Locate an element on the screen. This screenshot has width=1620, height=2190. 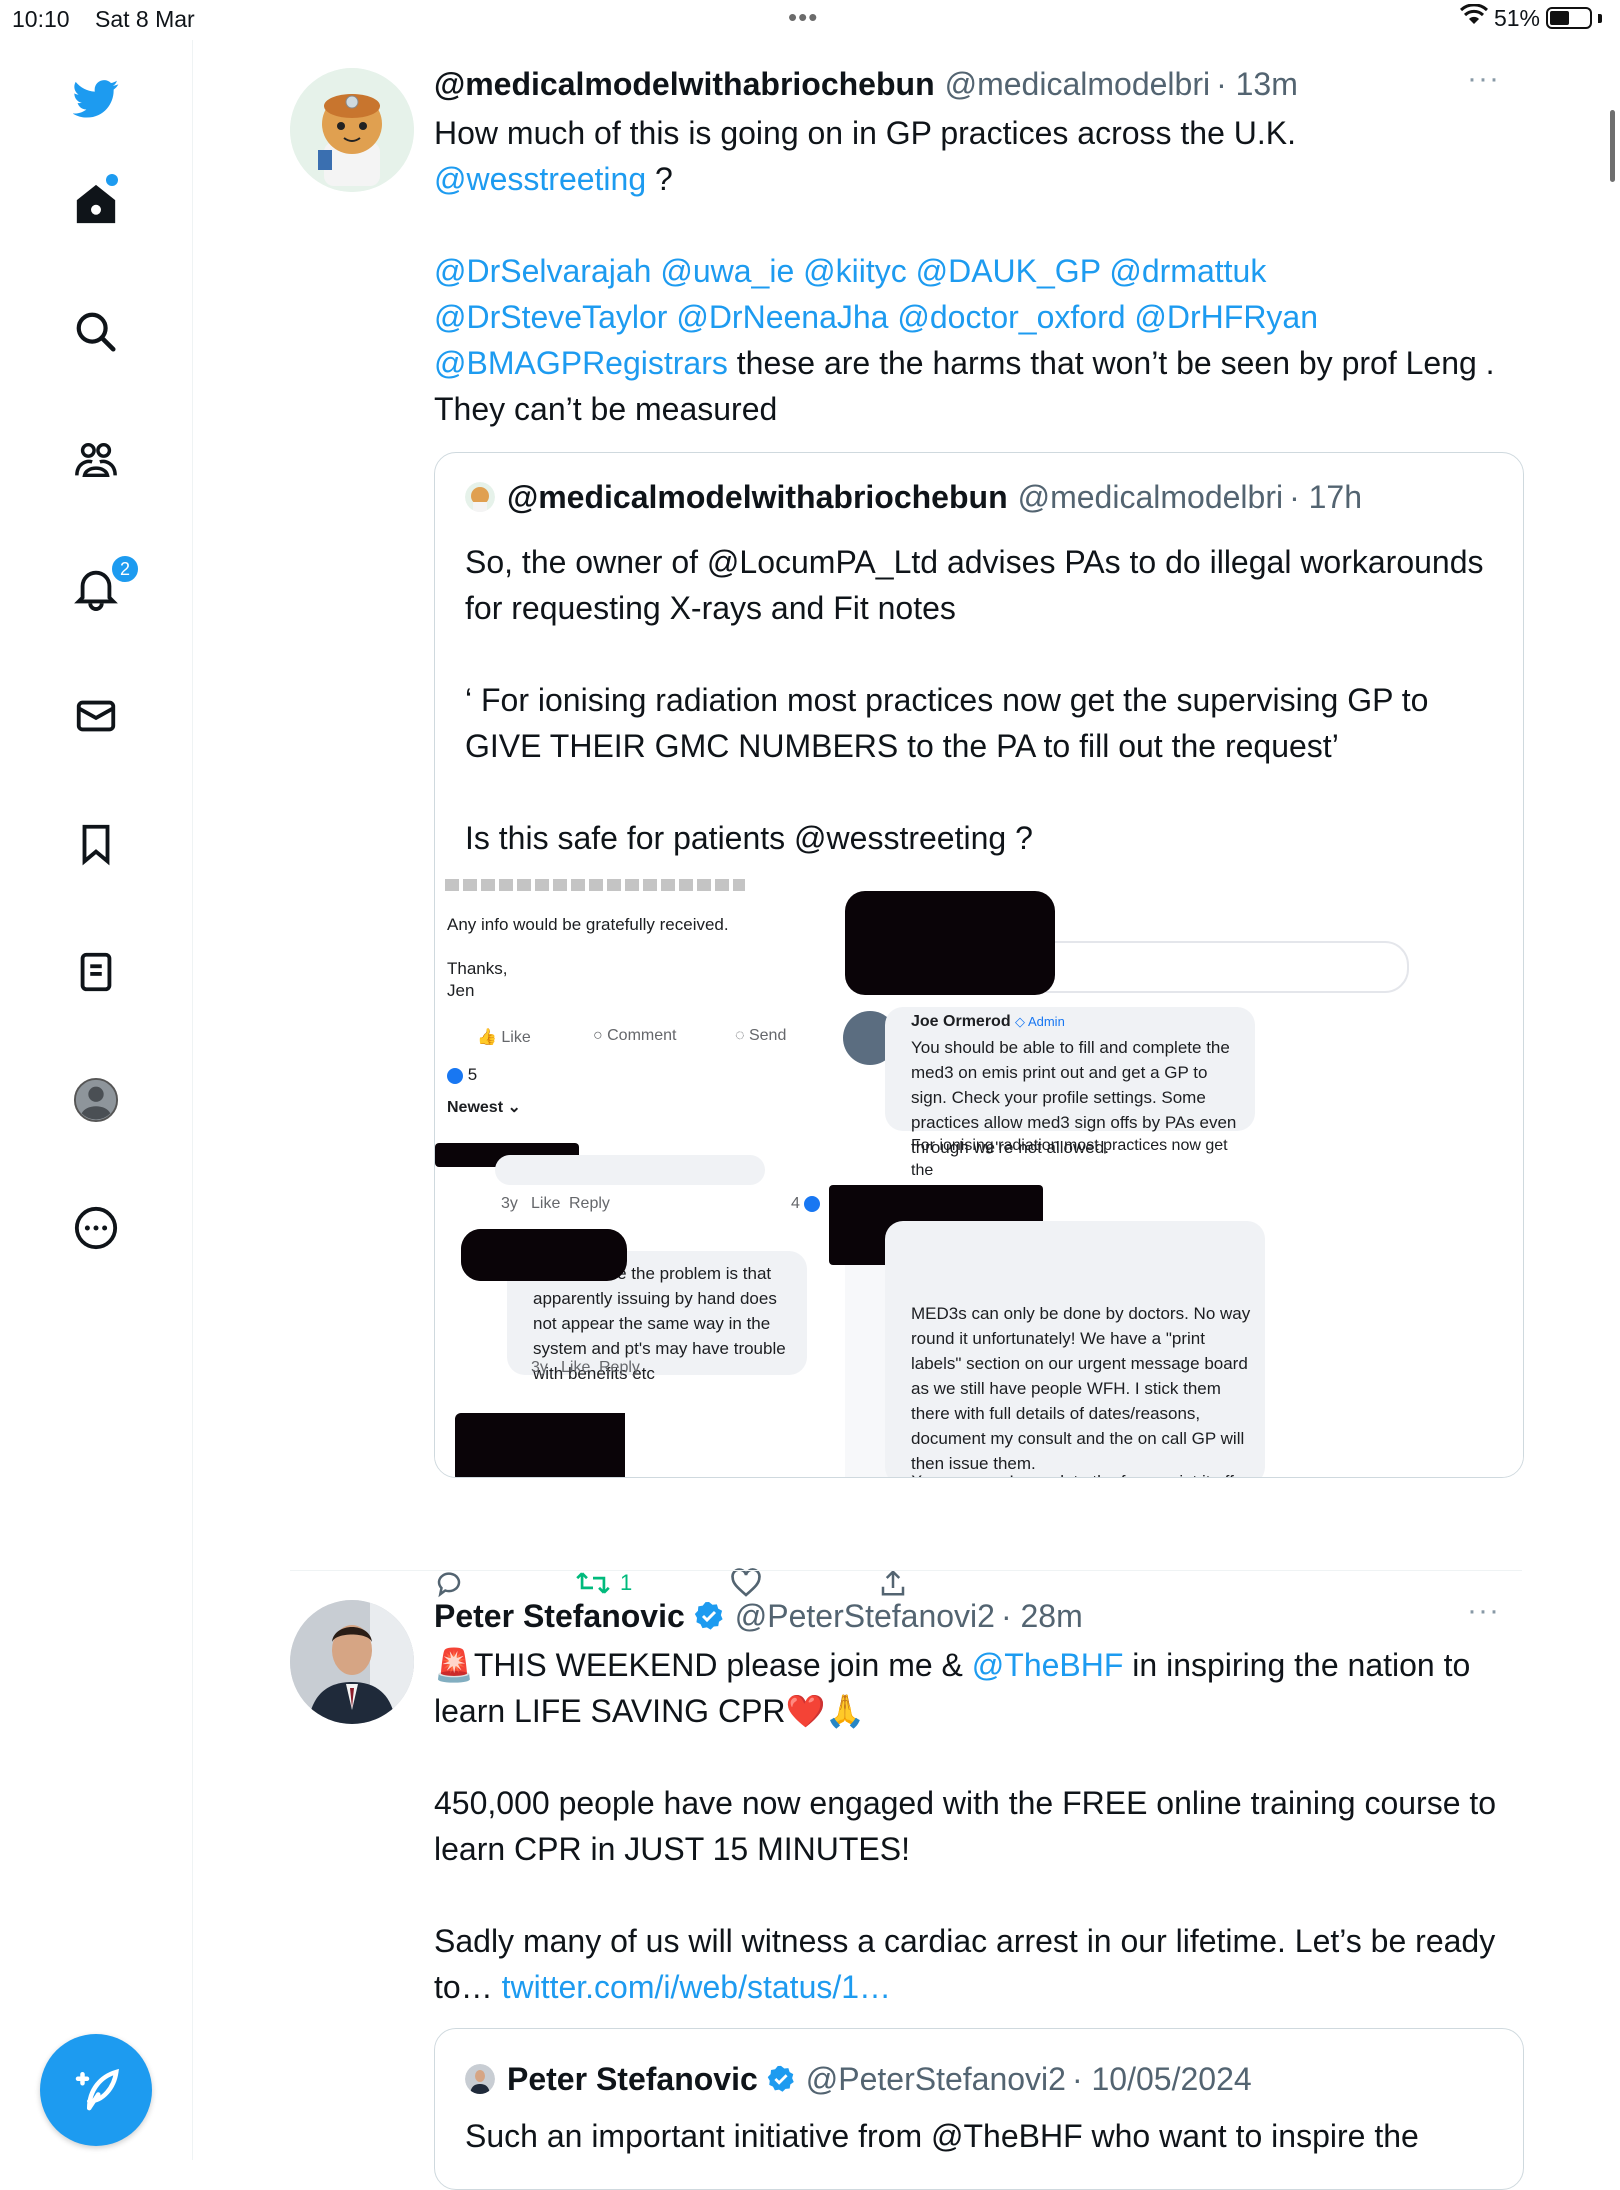
emoji: ❤️🙏 is located at coordinates (825, 1711).